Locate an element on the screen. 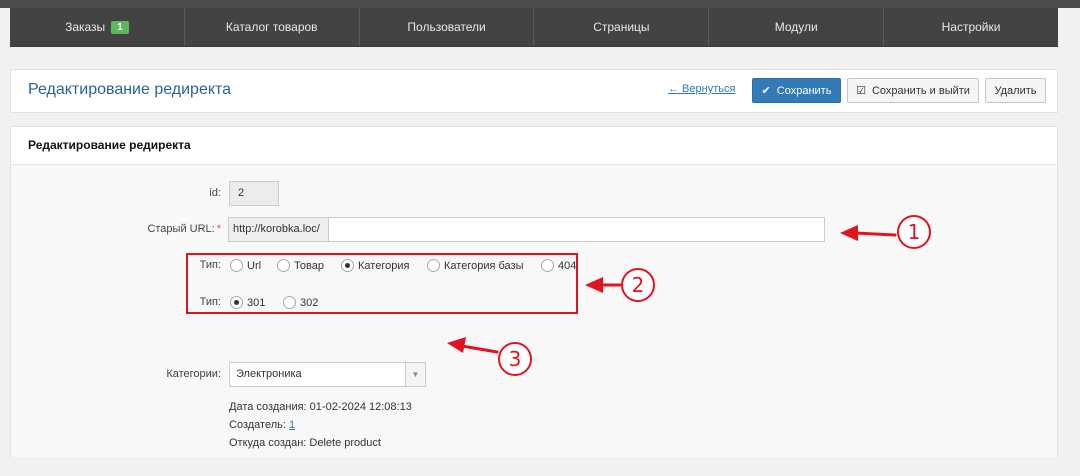  save-button: ✔ Сохранить is located at coordinates (796, 90).